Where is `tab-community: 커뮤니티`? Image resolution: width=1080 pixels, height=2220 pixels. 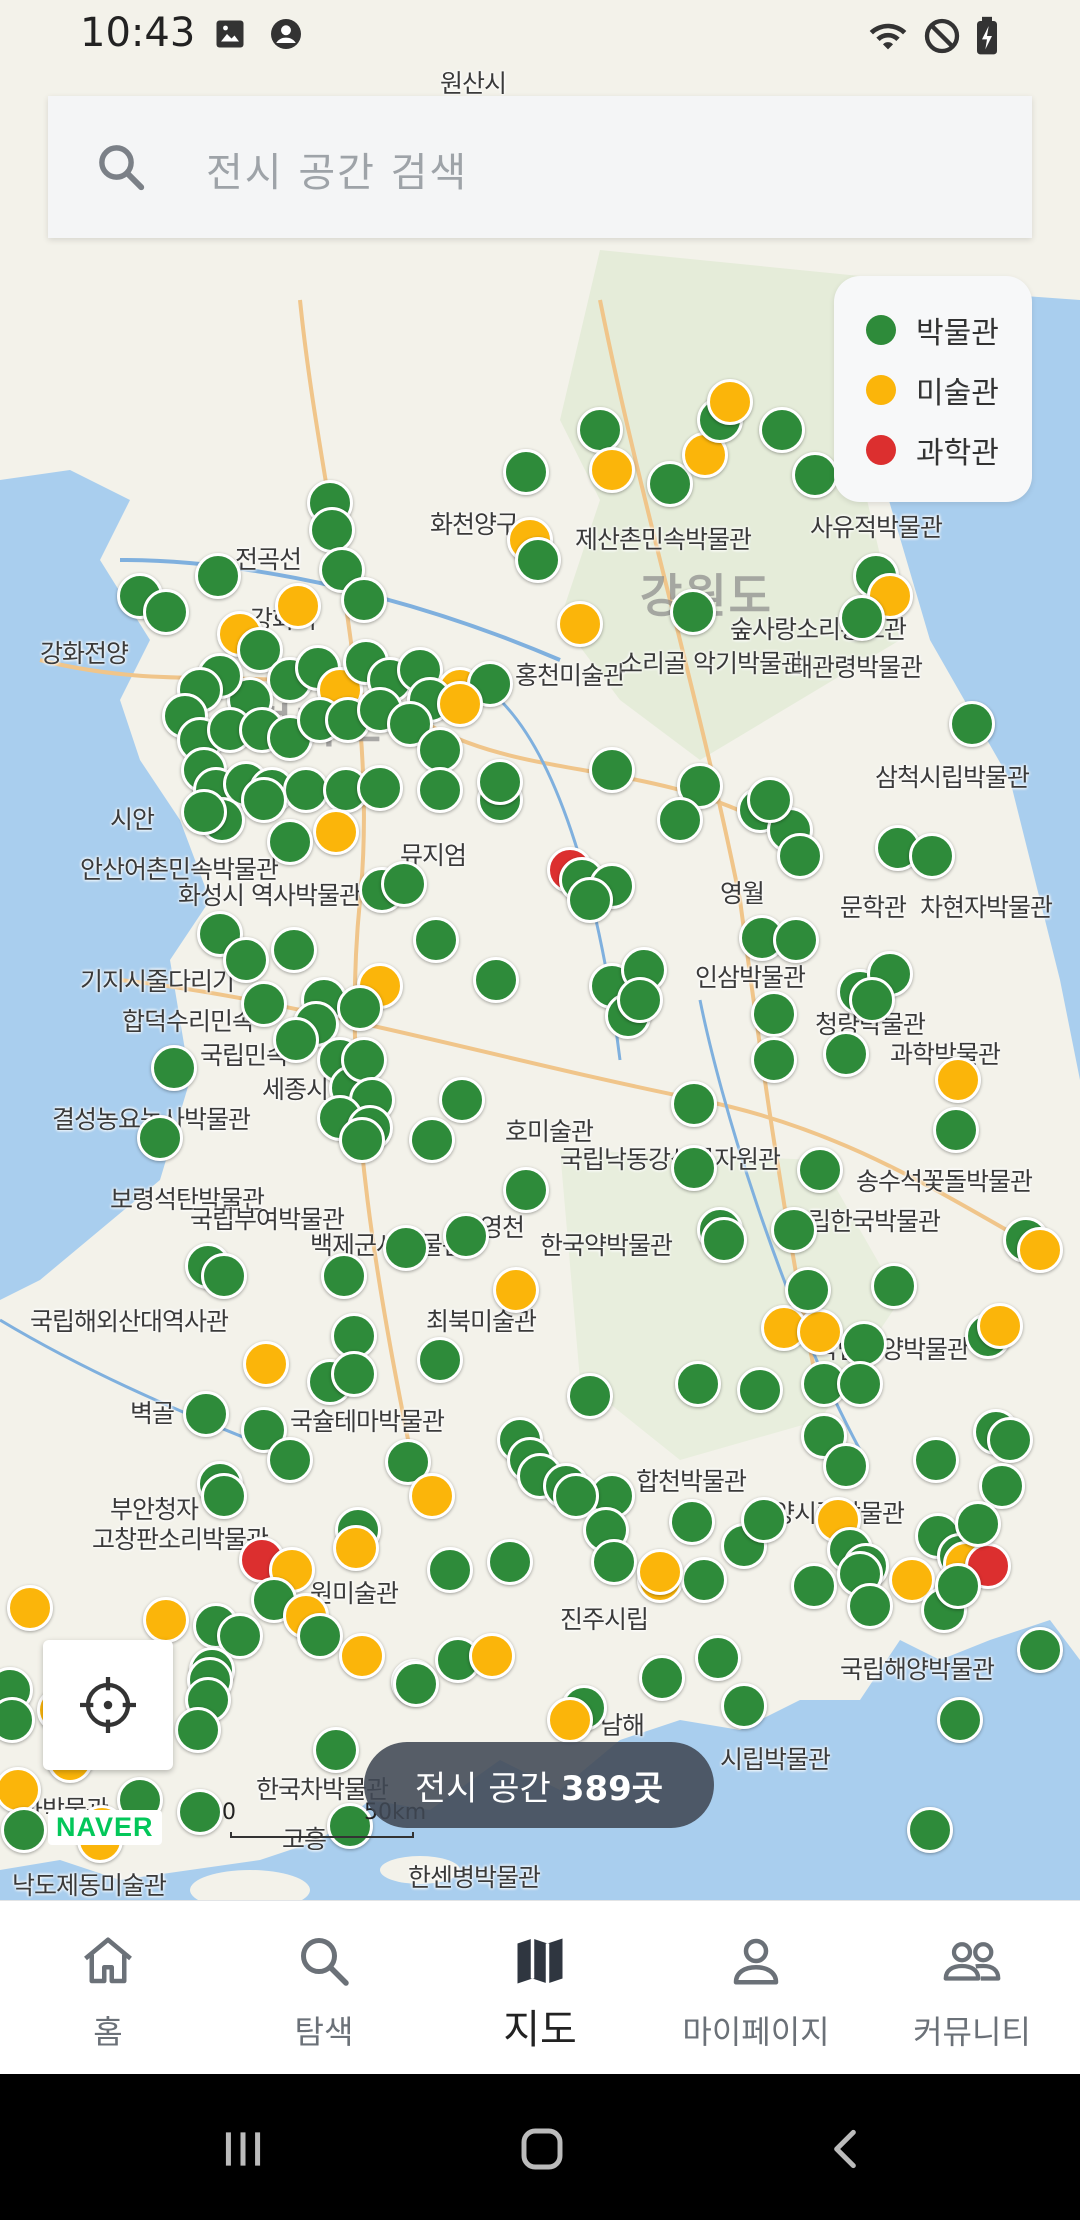 tab-community: 커뮤니티 is located at coordinates (972, 1988).